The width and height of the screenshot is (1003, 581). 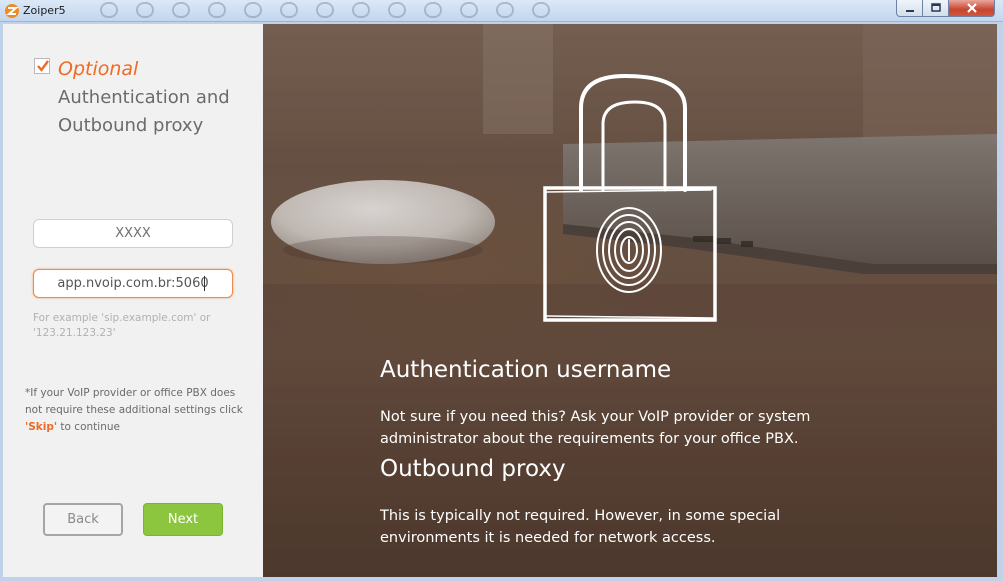 What do you see at coordinates (204, 283) in the screenshot?
I see `text-cursor` at bounding box center [204, 283].